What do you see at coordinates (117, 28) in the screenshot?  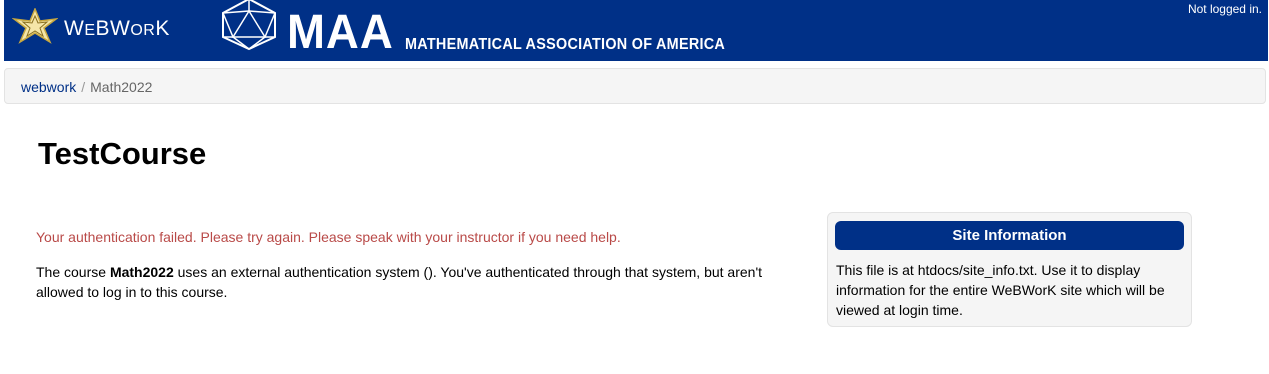 I see `webwork-logo-text: WEBWORK` at bounding box center [117, 28].